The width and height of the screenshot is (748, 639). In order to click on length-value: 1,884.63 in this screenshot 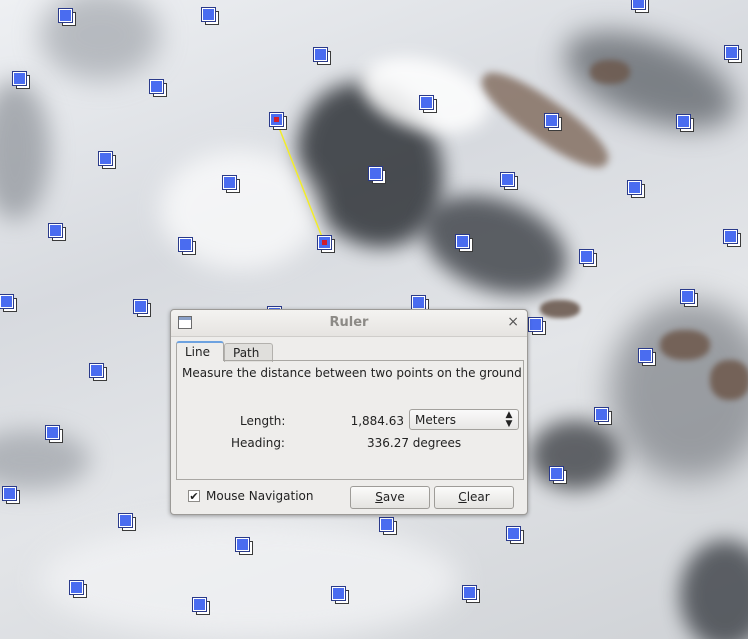, I will do `click(377, 421)`.